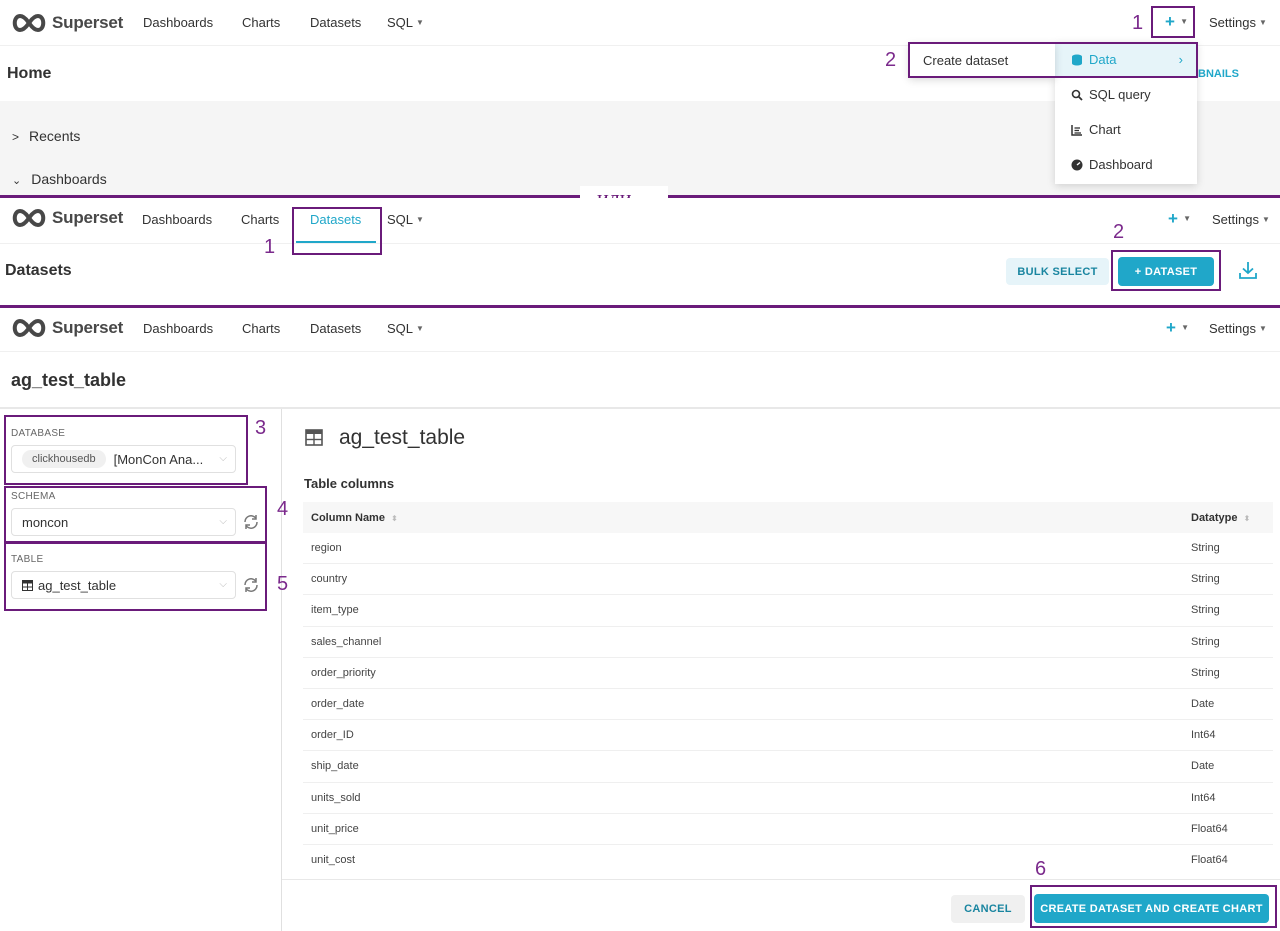 The image size is (1280, 931). I want to click on header-datatype: Datatype ⬍, so click(1228, 518).